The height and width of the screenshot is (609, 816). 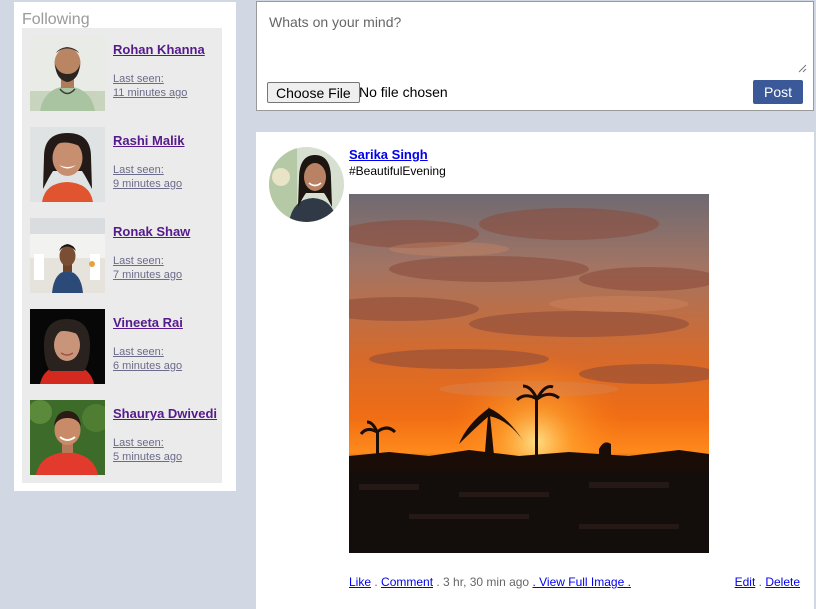 What do you see at coordinates (535, 39) in the screenshot?
I see `status-textarea` at bounding box center [535, 39].